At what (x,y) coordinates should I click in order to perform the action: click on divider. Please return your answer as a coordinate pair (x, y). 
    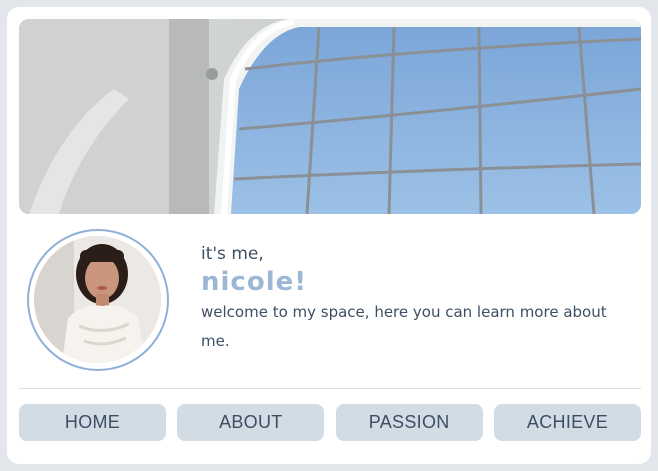
    Looking at the image, I should click on (330, 388).